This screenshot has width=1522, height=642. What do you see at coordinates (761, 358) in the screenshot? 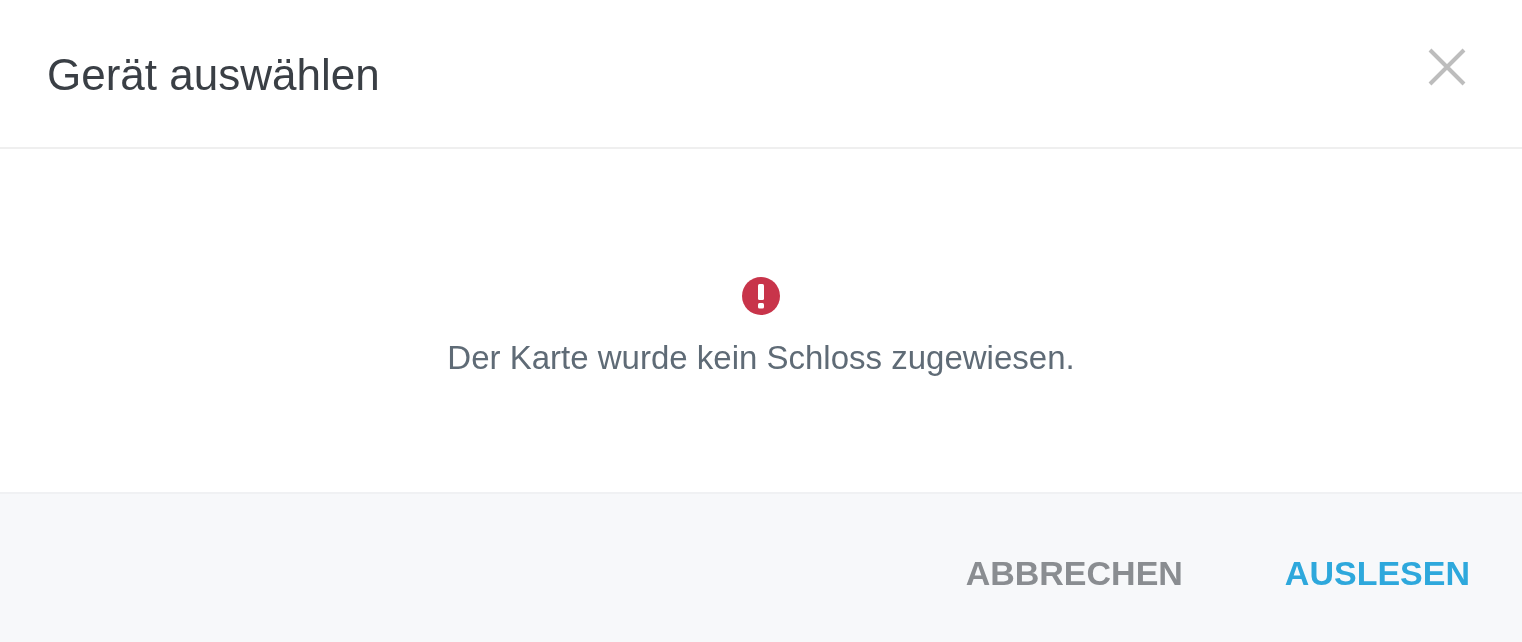
I see `message-text: Der Karte wurde kein Schloss zugewiesen.` at bounding box center [761, 358].